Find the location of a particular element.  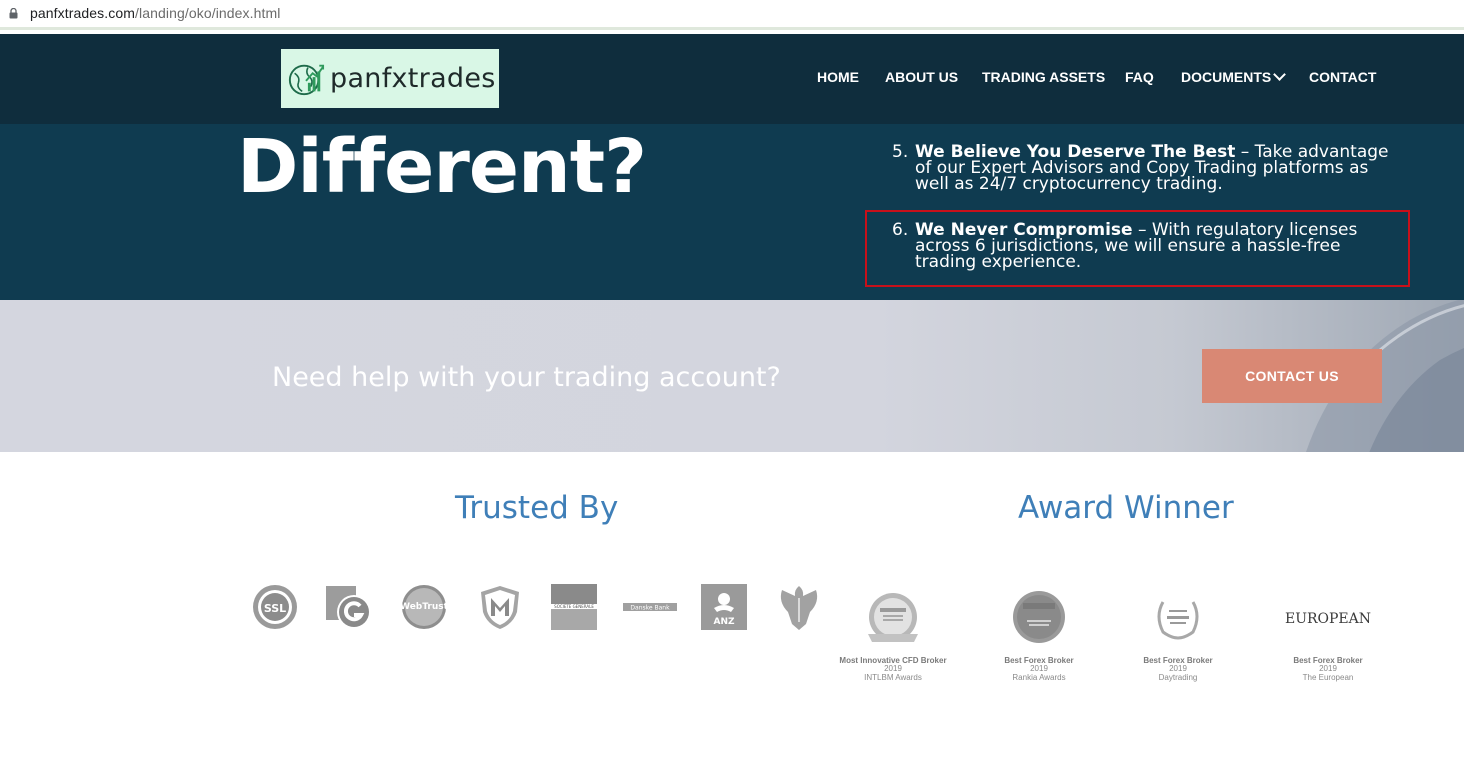

intlbm-medal-icon is located at coordinates (893, 617).